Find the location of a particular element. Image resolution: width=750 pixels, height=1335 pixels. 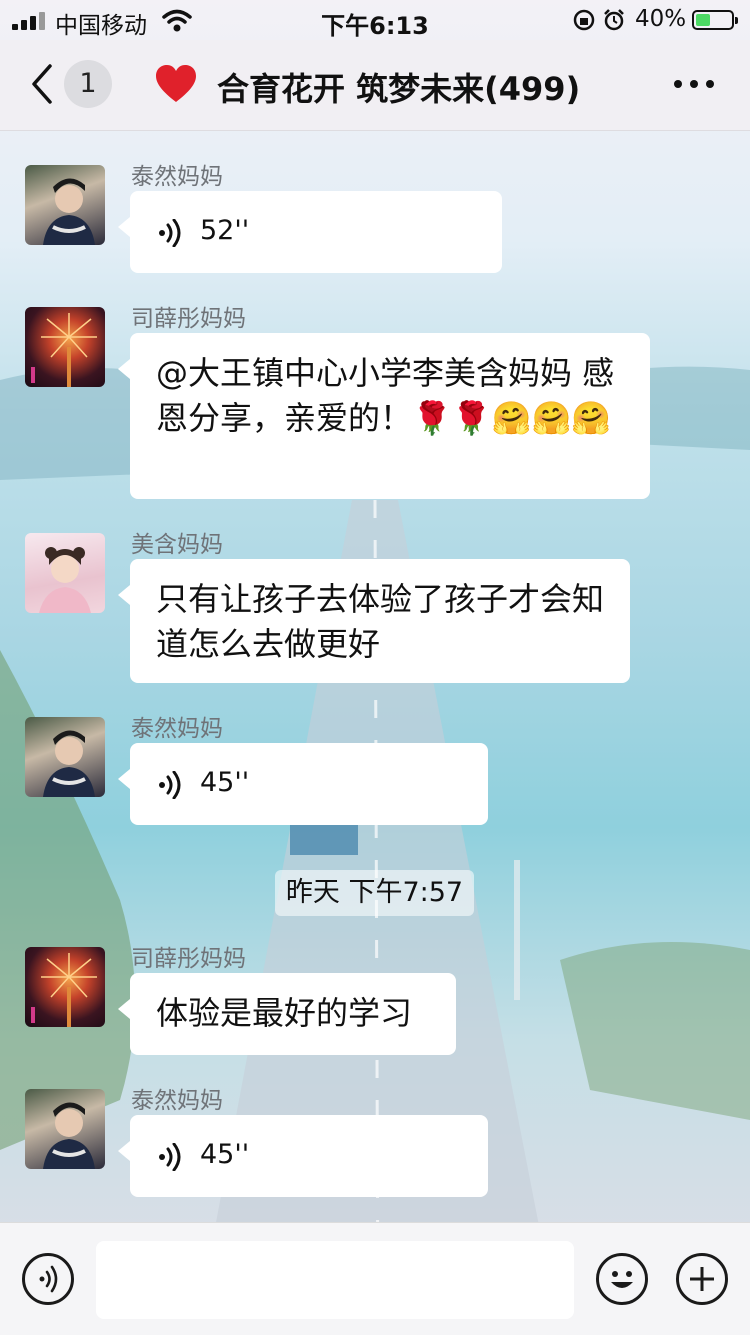

voice-duration: 52'' is located at coordinates (225, 230).